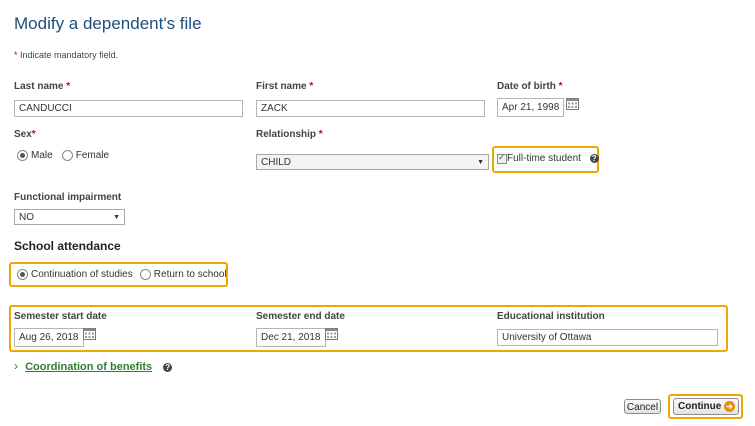  What do you see at coordinates (108, 23) in the screenshot?
I see `page-title: Modify a dependent's file` at bounding box center [108, 23].